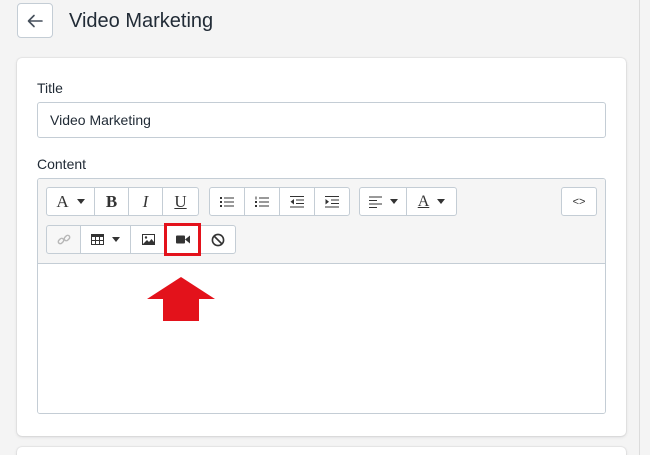 Image resolution: width=650 pixels, height=455 pixels. I want to click on text-color-button: A, so click(431, 201).